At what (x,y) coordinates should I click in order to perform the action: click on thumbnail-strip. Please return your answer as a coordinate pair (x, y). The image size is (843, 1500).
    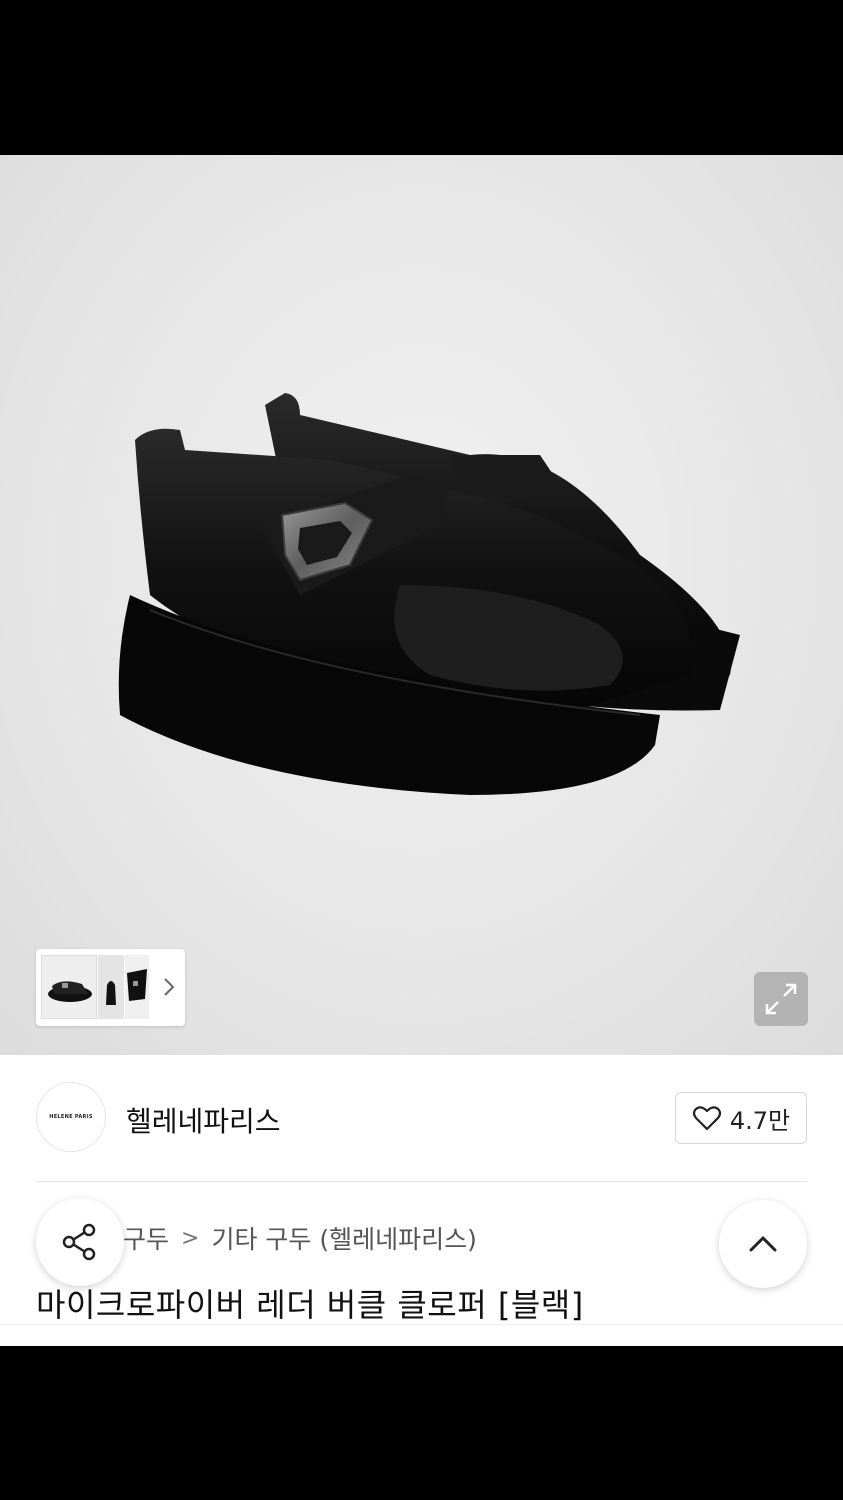
    Looking at the image, I should click on (110, 987).